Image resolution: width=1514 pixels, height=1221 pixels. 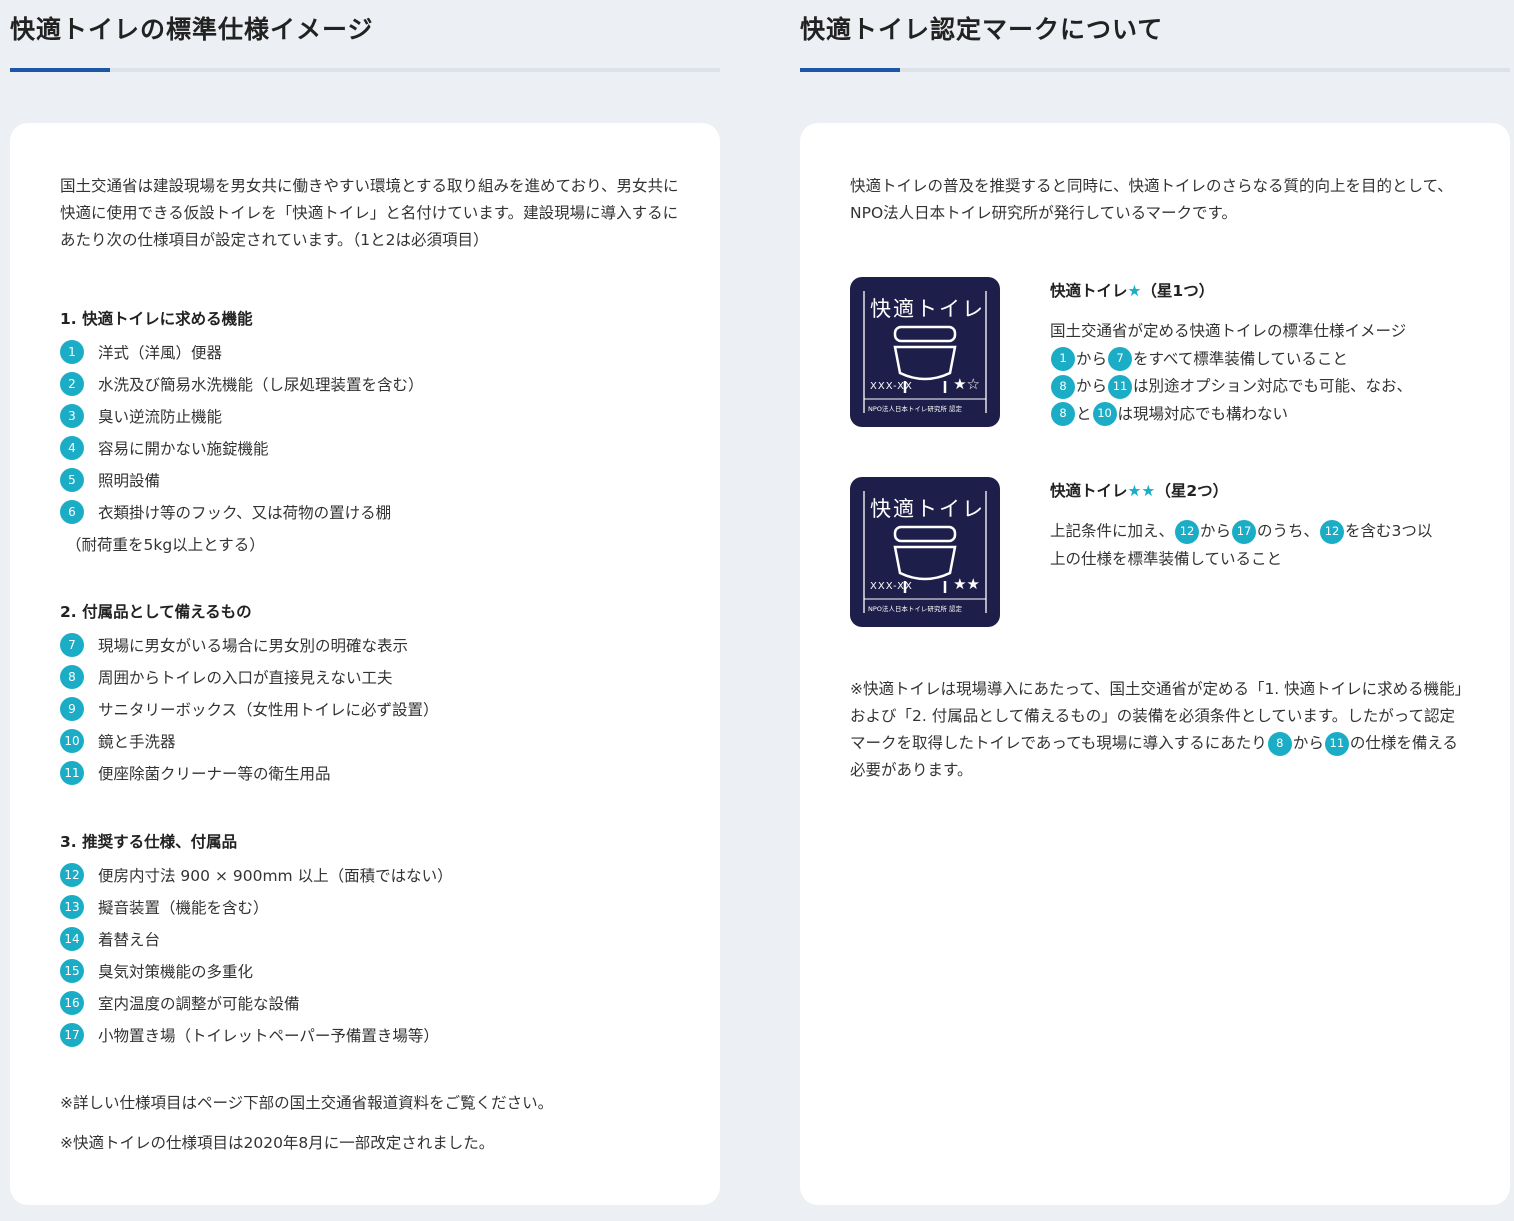 What do you see at coordinates (1203, 413) in the screenshot?
I see `req-text: は現場対応でも構わない` at bounding box center [1203, 413].